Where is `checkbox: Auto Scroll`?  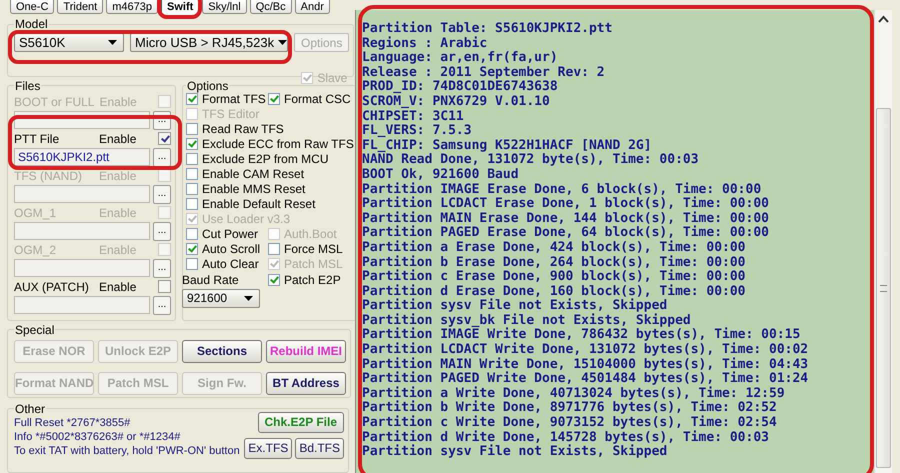 checkbox: Auto Scroll is located at coordinates (223, 249).